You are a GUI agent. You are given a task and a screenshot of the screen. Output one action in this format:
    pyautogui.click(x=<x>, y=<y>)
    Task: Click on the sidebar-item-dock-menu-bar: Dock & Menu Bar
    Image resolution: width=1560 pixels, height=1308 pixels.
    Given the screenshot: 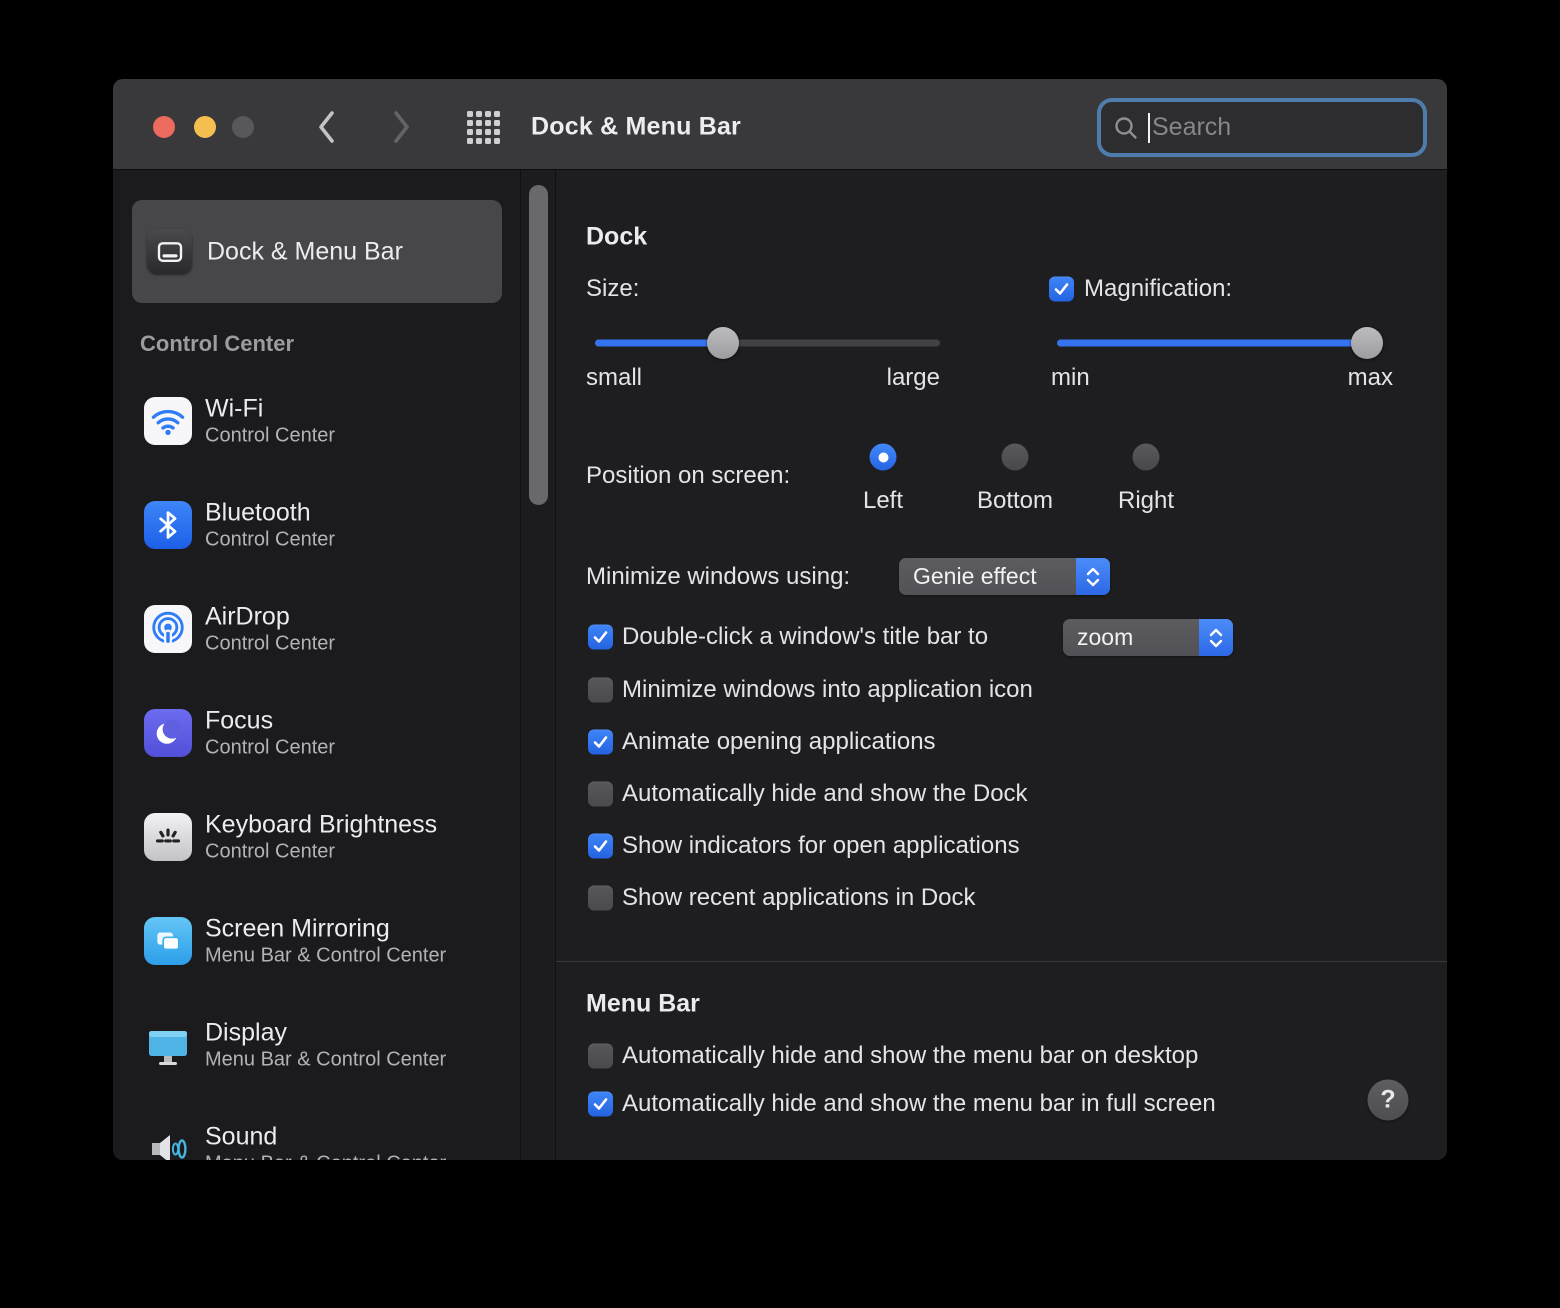 What is the action you would take?
    pyautogui.click(x=317, y=251)
    